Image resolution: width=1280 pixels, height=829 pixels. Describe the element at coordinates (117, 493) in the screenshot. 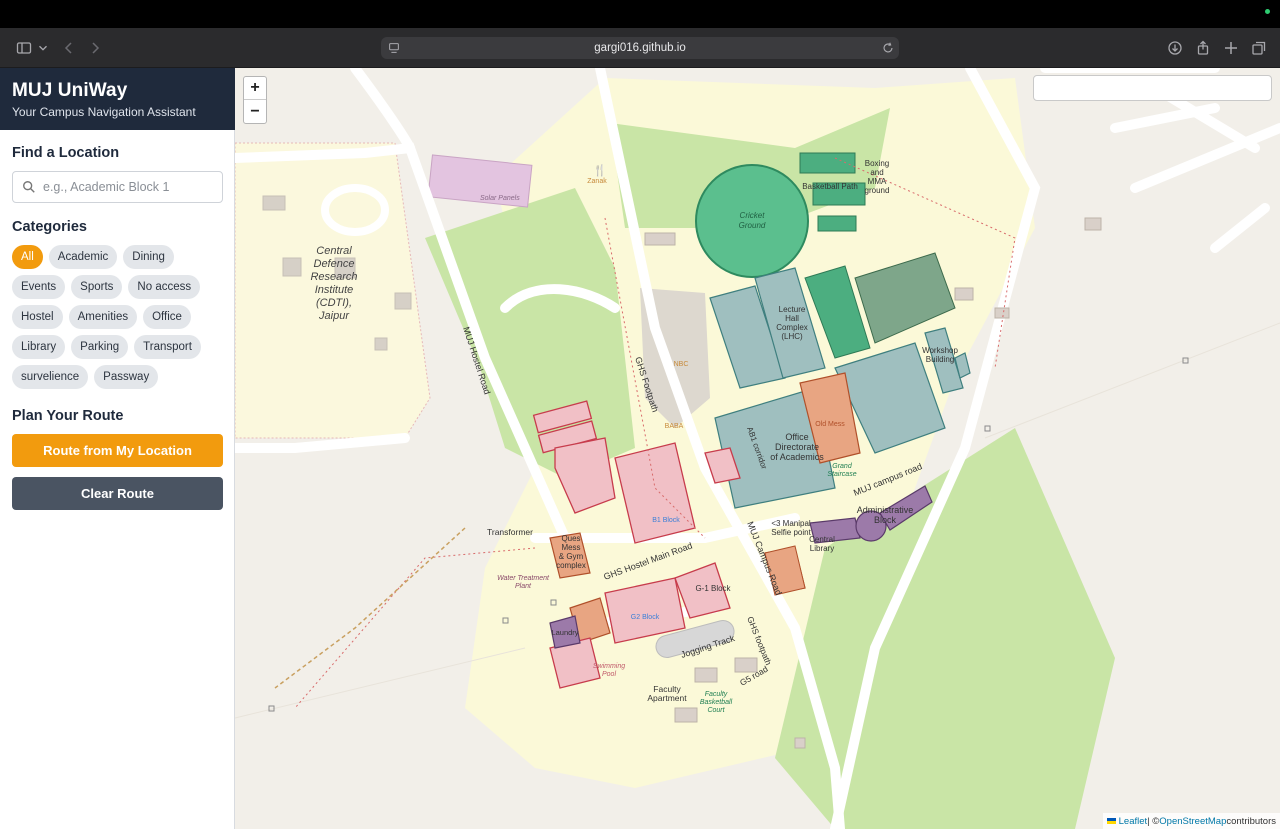

I see `clear-route-button: Clear Route` at that location.